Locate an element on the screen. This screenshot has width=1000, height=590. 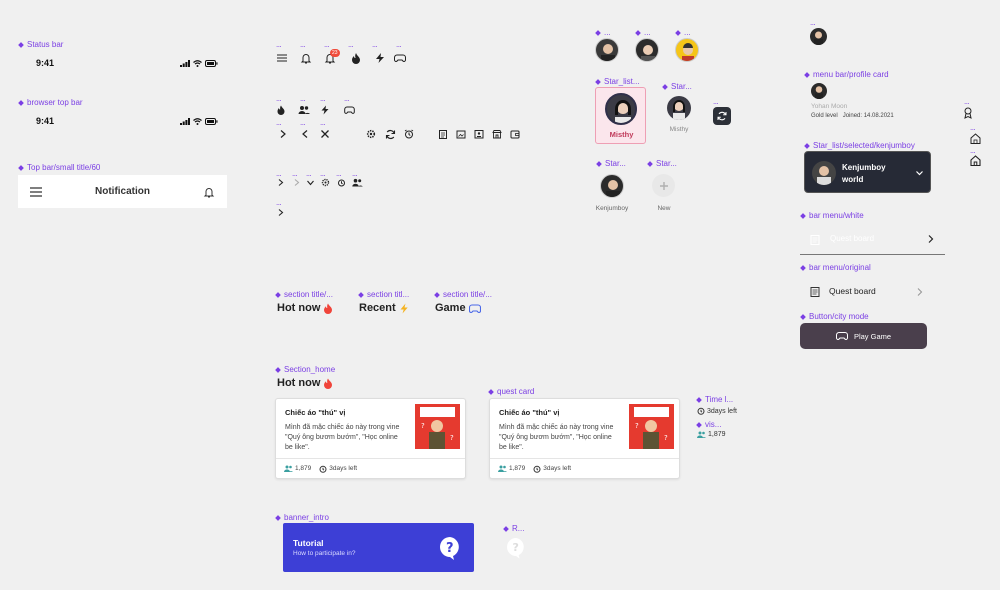
section-title-hot: Hot now is located at coordinates (305, 308).